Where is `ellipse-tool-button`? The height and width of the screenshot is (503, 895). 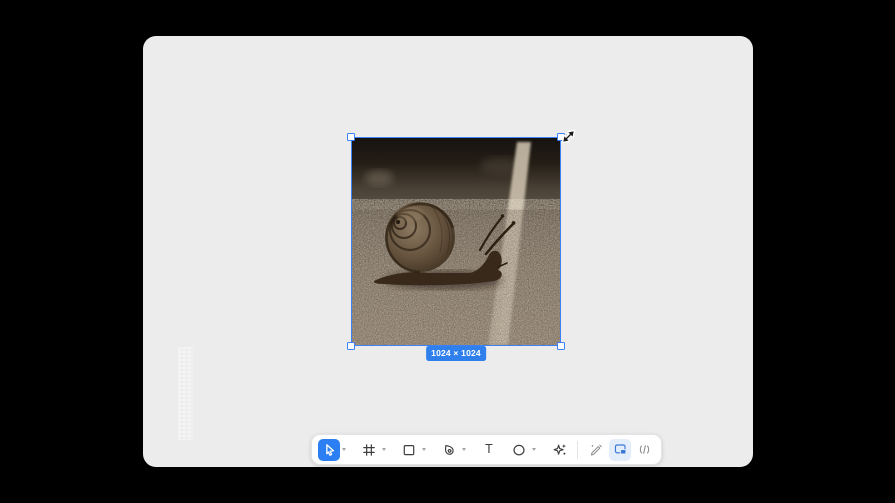 ellipse-tool-button is located at coordinates (519, 450).